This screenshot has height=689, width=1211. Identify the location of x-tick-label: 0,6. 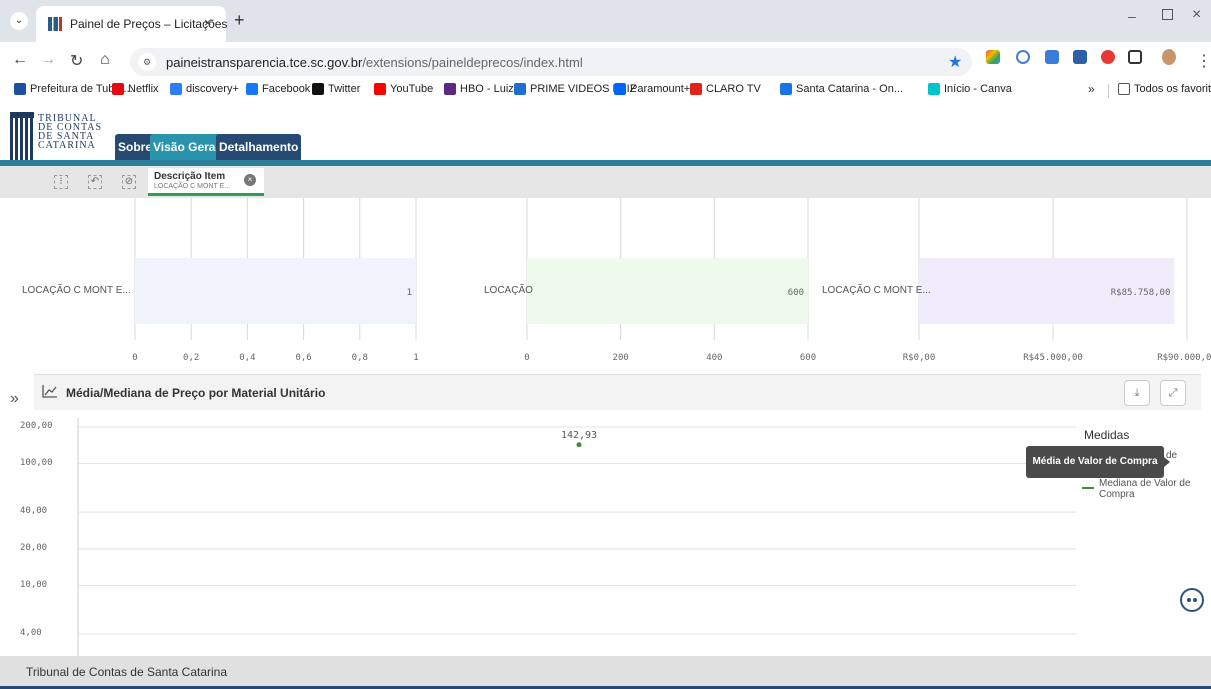
(303, 358).